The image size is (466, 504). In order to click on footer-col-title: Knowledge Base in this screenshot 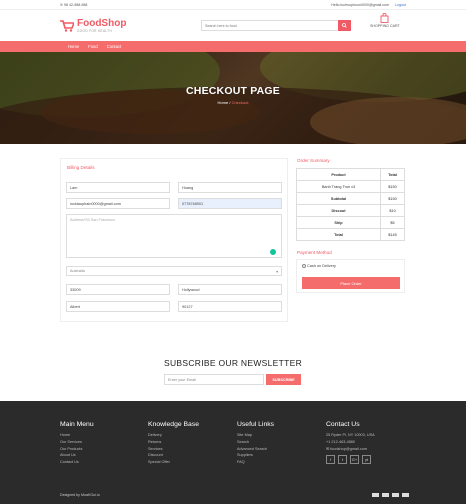, I will do `click(174, 424)`.